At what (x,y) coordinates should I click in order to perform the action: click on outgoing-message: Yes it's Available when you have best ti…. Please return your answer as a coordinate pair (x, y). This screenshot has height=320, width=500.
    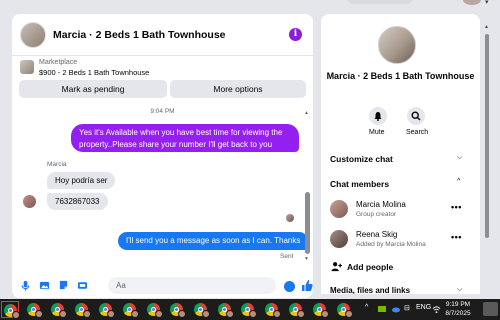
    Looking at the image, I should click on (185, 142).